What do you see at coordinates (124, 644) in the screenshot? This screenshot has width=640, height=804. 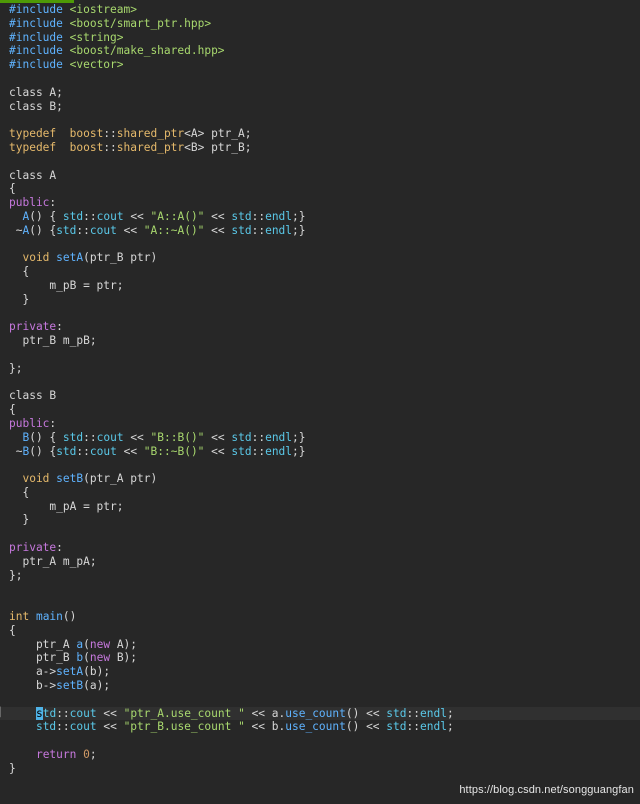 I see `code-token: A);` at bounding box center [124, 644].